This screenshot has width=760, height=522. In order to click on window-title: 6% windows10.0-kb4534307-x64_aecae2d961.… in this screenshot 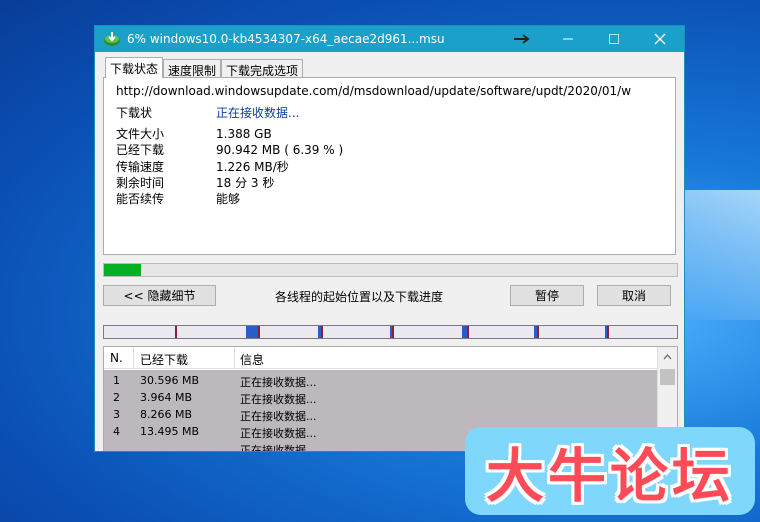, I will do `click(286, 39)`.